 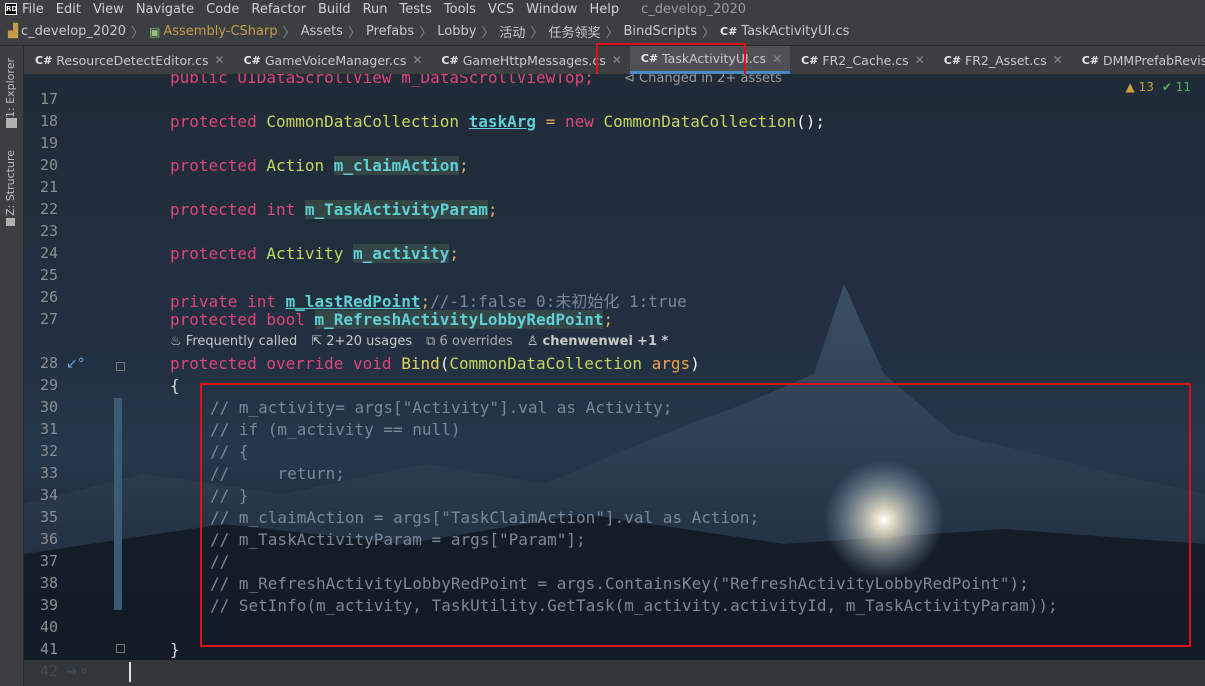 What do you see at coordinates (48, 473) in the screenshot?
I see `line-number: 33` at bounding box center [48, 473].